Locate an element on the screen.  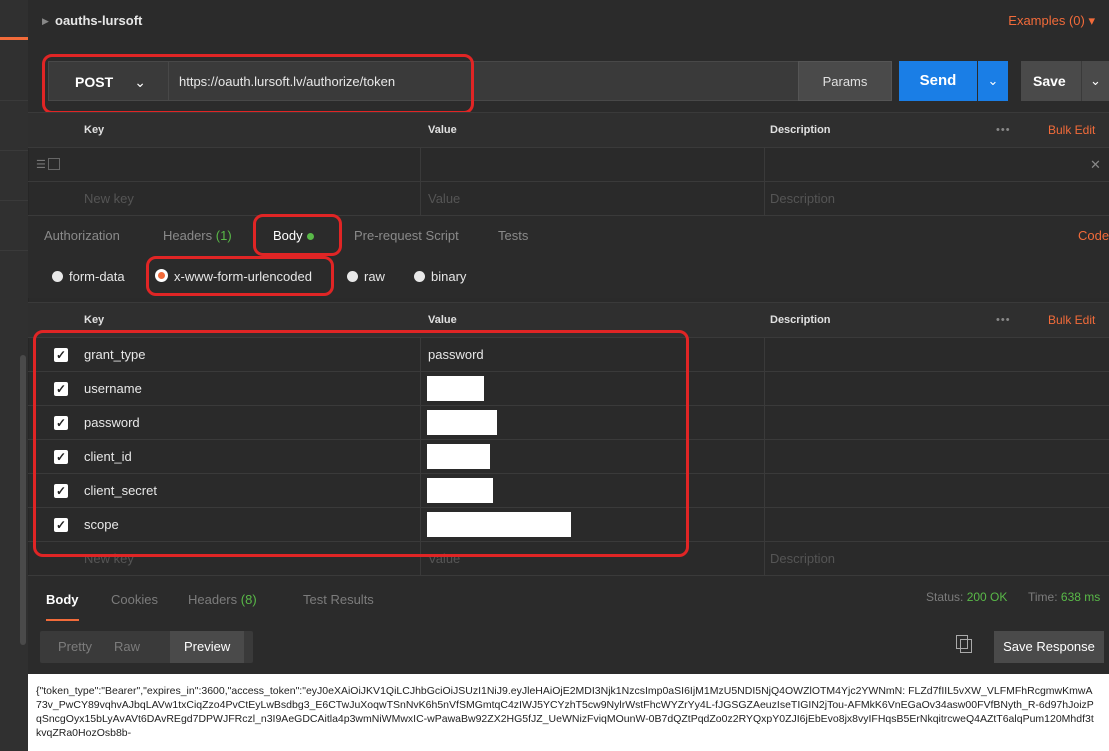
params-table-header: Key Value Description ••• Bulk Edit is located at coordinates (568, 130).